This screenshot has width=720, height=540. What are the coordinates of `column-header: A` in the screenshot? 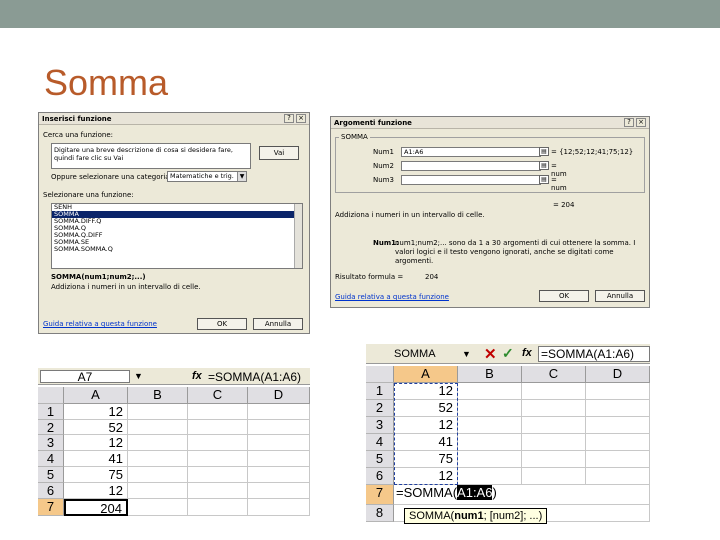 It's located at (426, 374).